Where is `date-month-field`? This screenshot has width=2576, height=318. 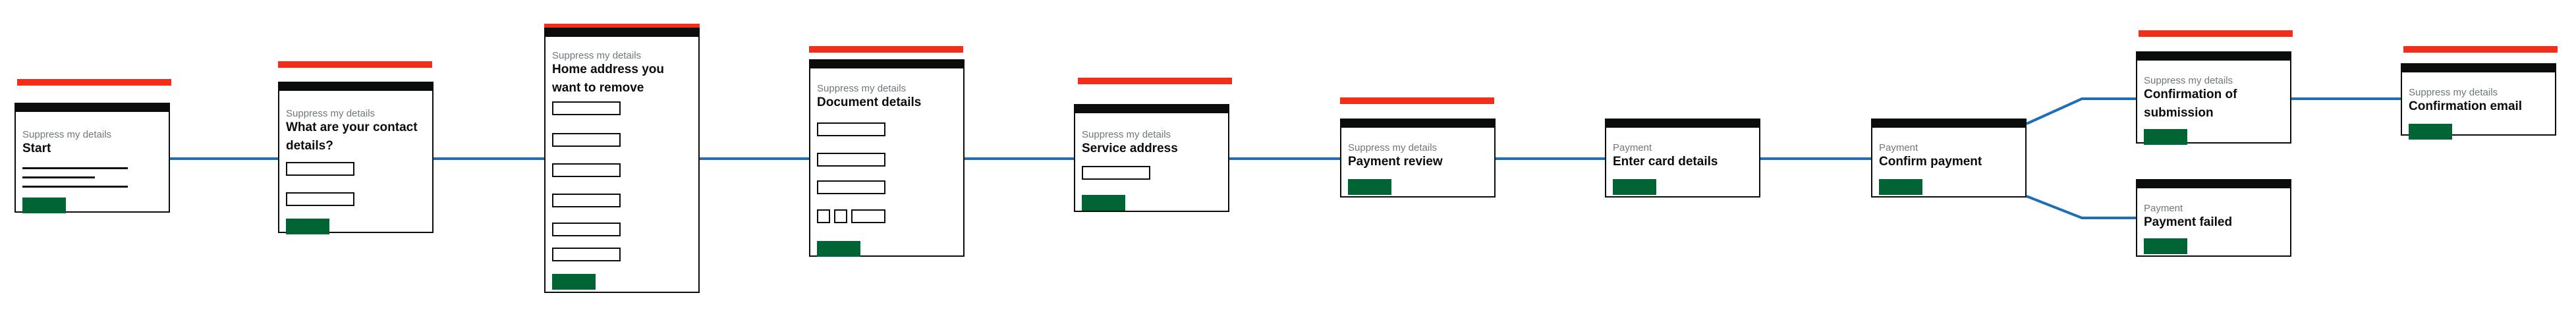 date-month-field is located at coordinates (840, 216).